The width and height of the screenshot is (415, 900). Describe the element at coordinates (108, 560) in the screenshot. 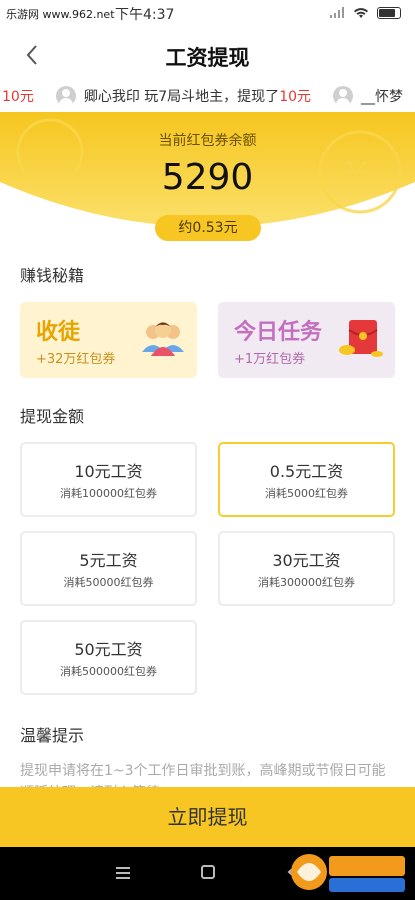

I see `amount-option-title: 5元工资` at that location.